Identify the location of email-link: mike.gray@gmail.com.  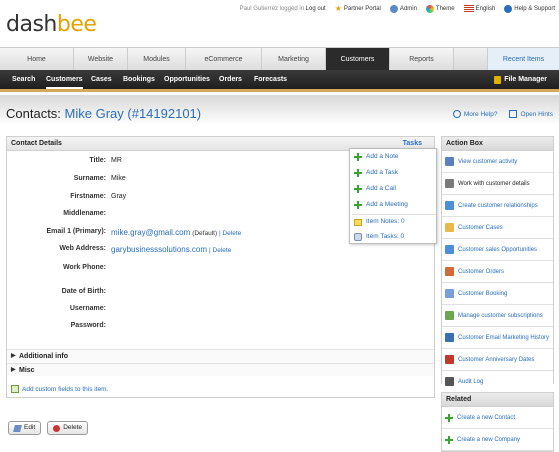
(150, 232).